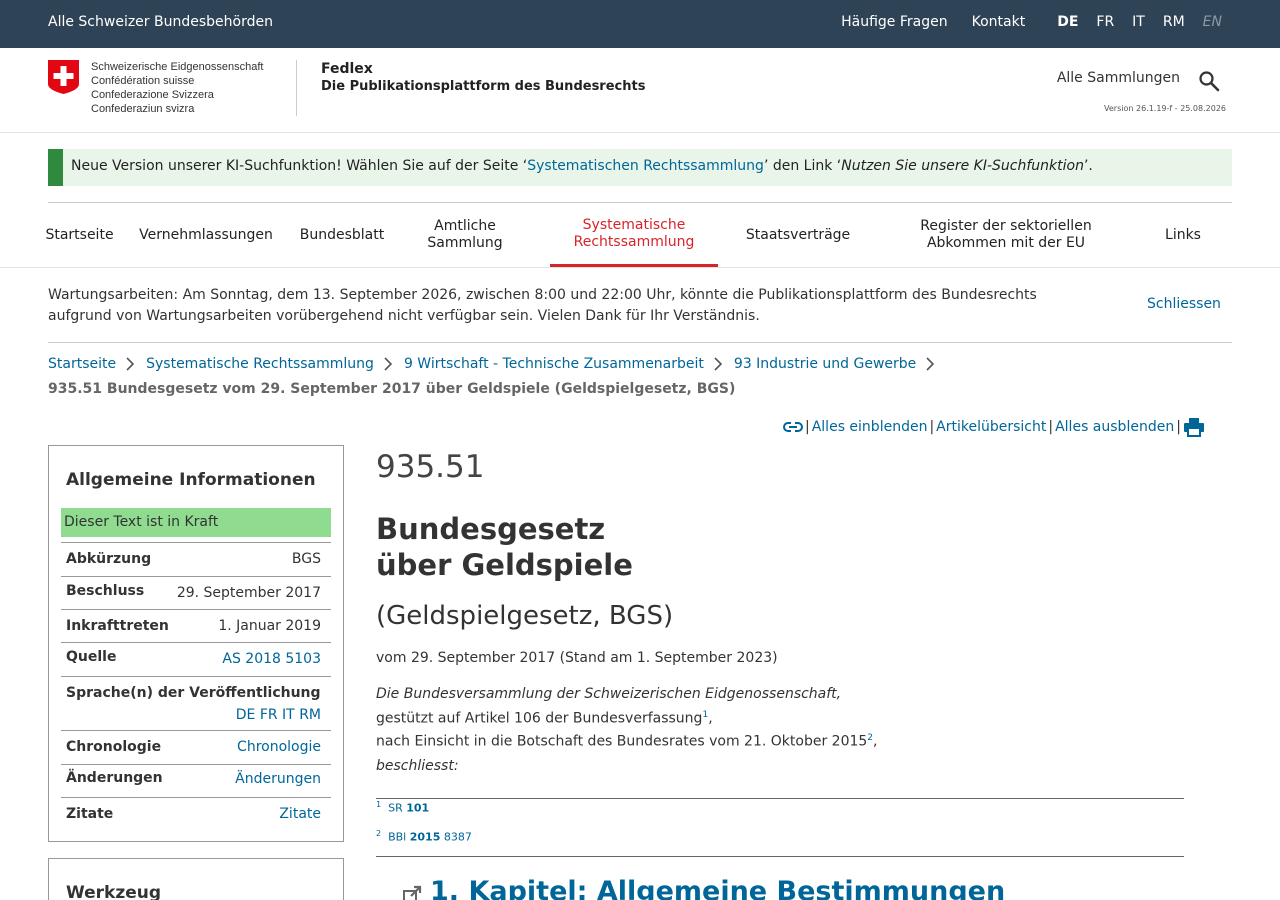 The image size is (1280, 900). What do you see at coordinates (504, 547) in the screenshot?
I see `document-title: Bundesgesetz über Geldspiele` at bounding box center [504, 547].